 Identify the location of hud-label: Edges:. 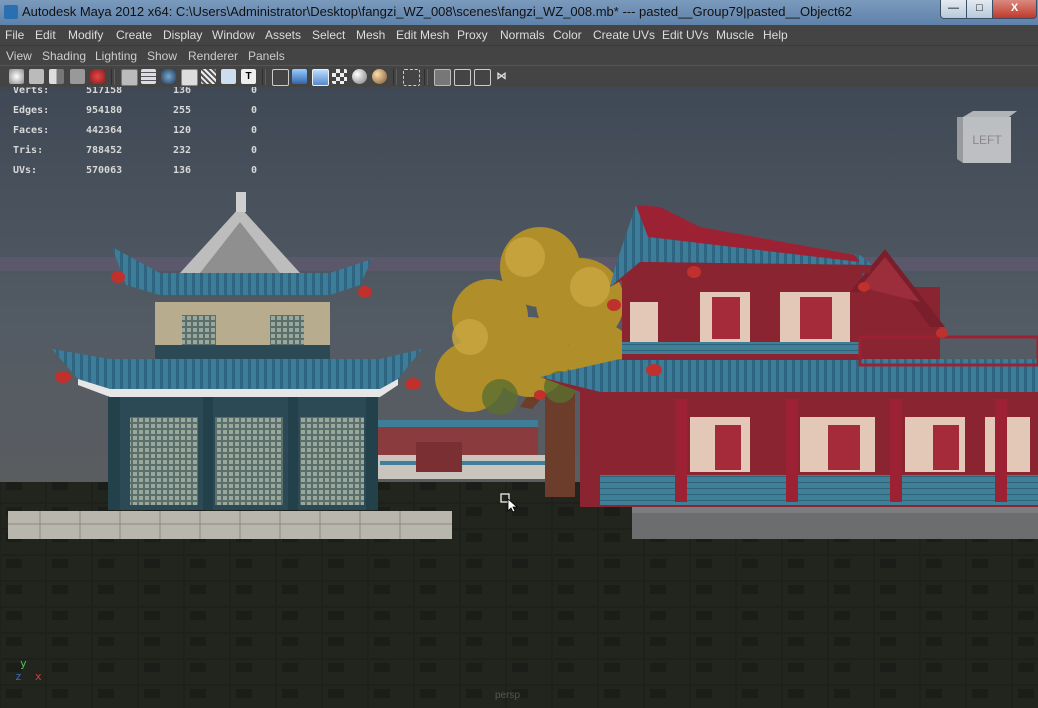
(31, 110).